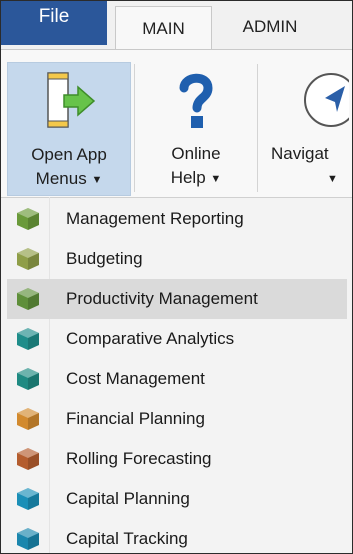  I want to click on navigate-label: Navigat, so click(300, 153).